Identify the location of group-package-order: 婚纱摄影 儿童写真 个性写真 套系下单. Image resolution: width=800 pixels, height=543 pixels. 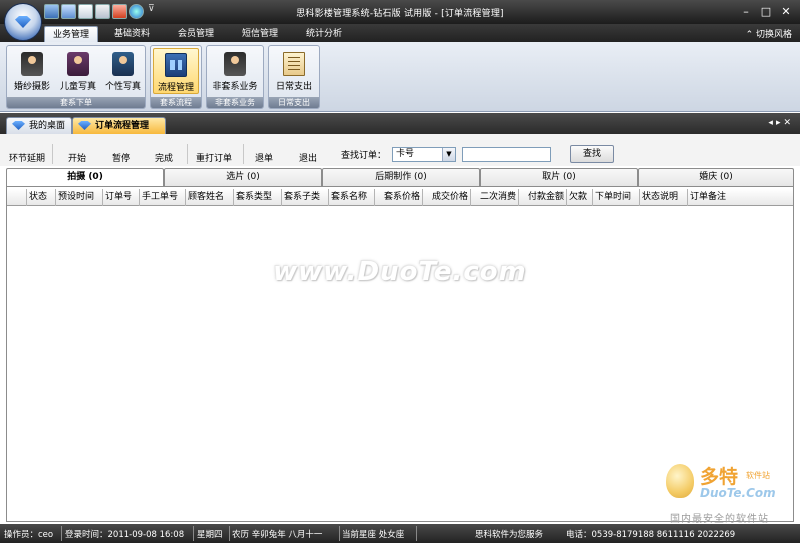
(76, 77).